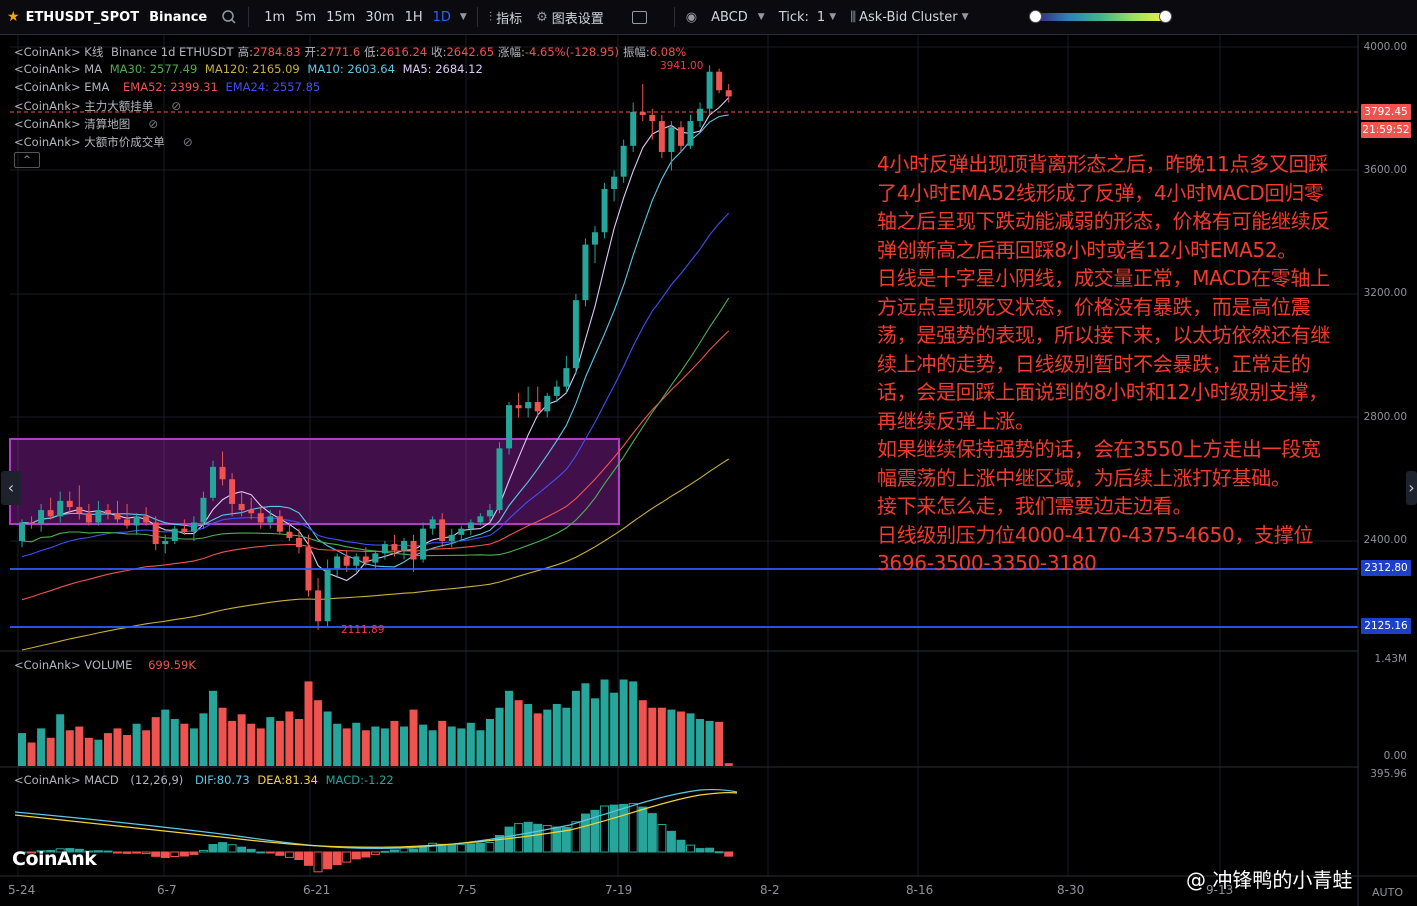 The width and height of the screenshot is (1417, 906). What do you see at coordinates (403, 52) in the screenshot?
I see `low-value: 2616.24` at bounding box center [403, 52].